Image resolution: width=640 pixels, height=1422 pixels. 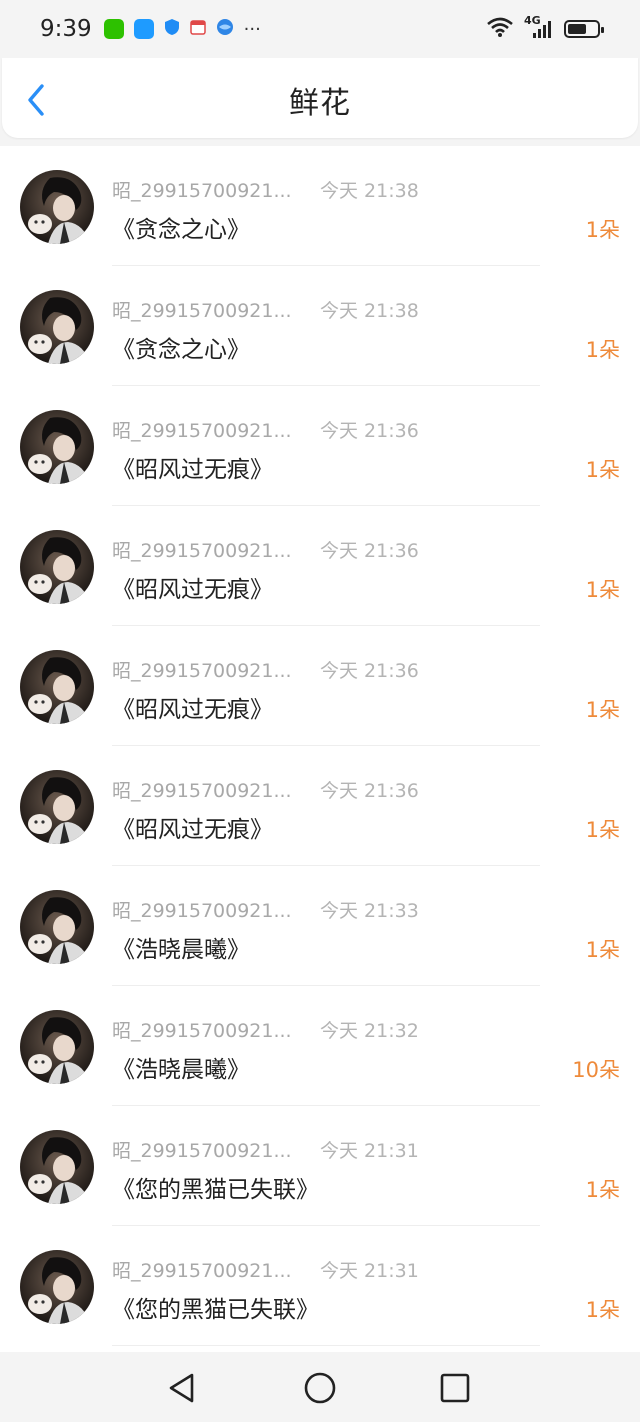 What do you see at coordinates (584, 29) in the screenshot?
I see `battery-icon` at bounding box center [584, 29].